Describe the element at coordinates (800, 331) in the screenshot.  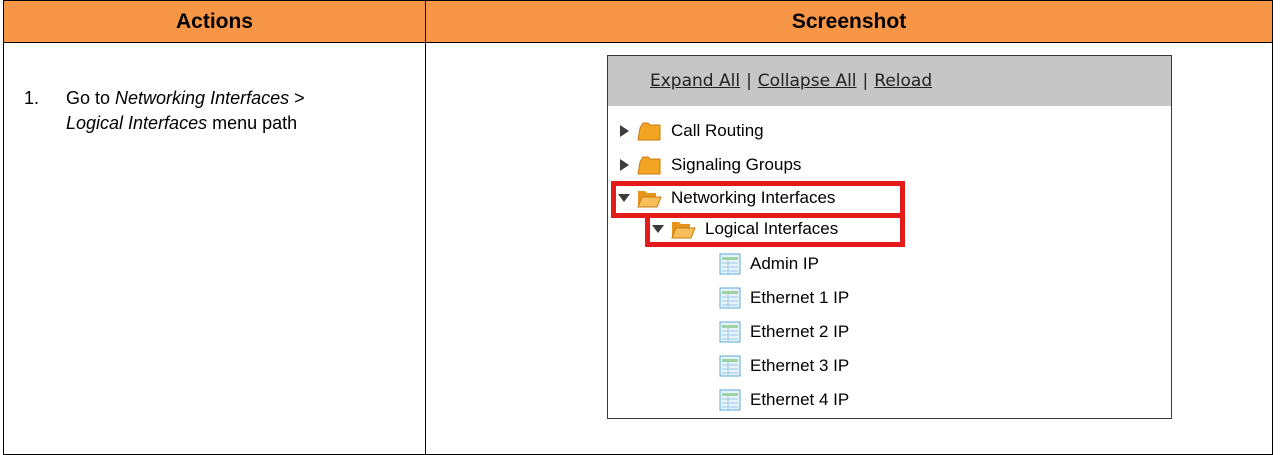
I see `tree-node-label: Ethernet 2 IP` at that location.